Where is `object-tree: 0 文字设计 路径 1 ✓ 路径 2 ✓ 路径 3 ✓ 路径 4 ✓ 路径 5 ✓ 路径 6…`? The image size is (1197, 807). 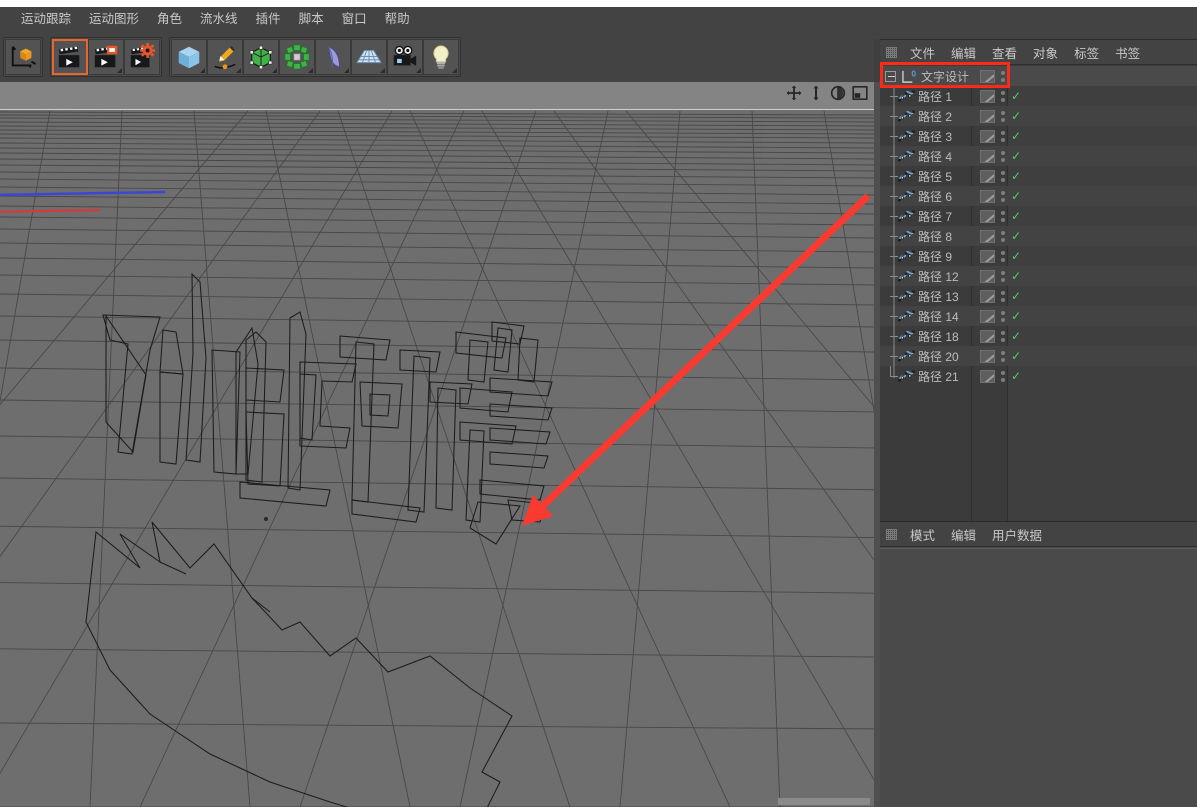 object-tree: 0 文字设计 路径 1 ✓ 路径 2 ✓ 路径 3 ✓ 路径 4 ✓ 路径 5 ✓ 路径 6… is located at coordinates (1038, 294).